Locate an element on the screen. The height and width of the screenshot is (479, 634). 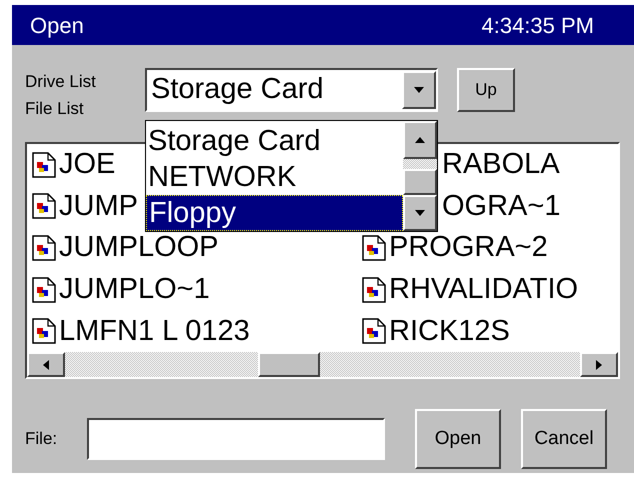
up-button: Up is located at coordinates (486, 90).